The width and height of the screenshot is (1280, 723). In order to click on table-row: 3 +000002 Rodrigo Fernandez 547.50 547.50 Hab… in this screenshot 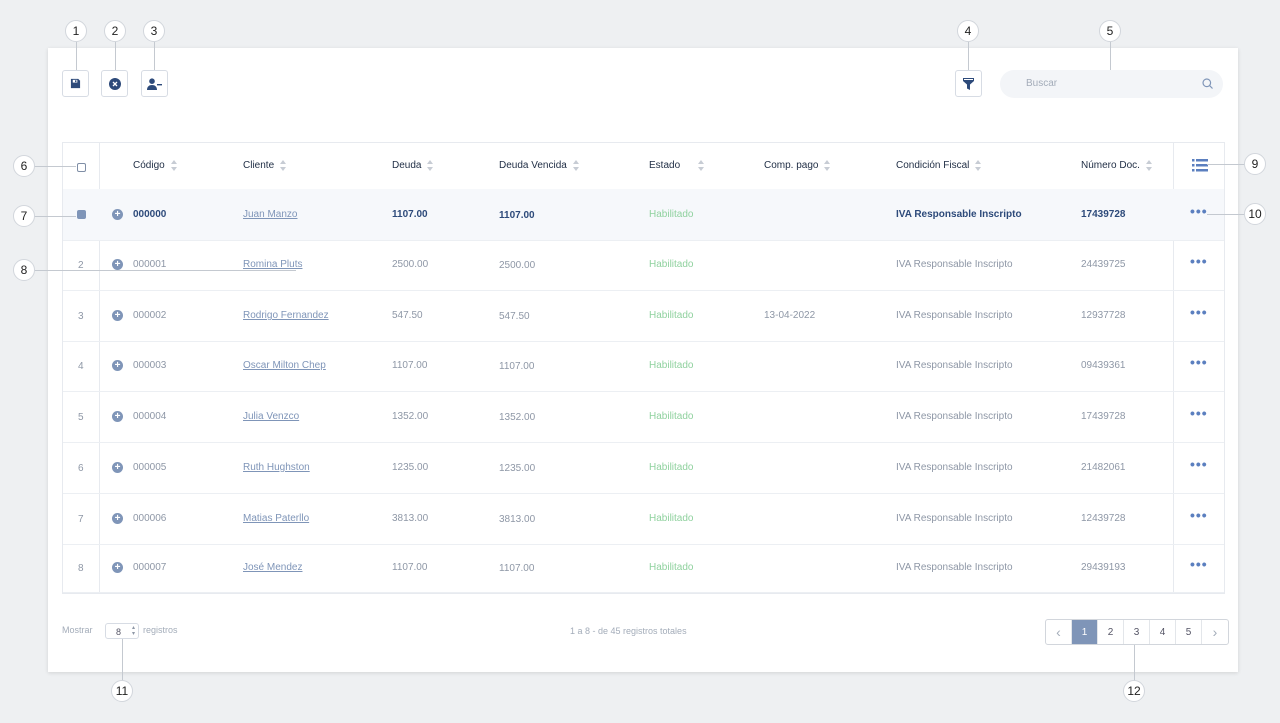, I will do `click(643, 316)`.